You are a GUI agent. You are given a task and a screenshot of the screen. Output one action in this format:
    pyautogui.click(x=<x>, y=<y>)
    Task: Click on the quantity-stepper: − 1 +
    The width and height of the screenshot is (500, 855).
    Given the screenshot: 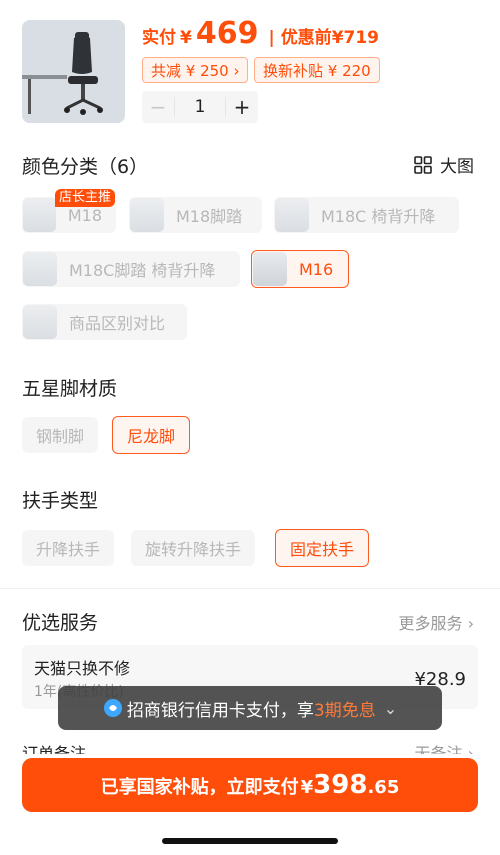 What is the action you would take?
    pyautogui.click(x=200, y=107)
    